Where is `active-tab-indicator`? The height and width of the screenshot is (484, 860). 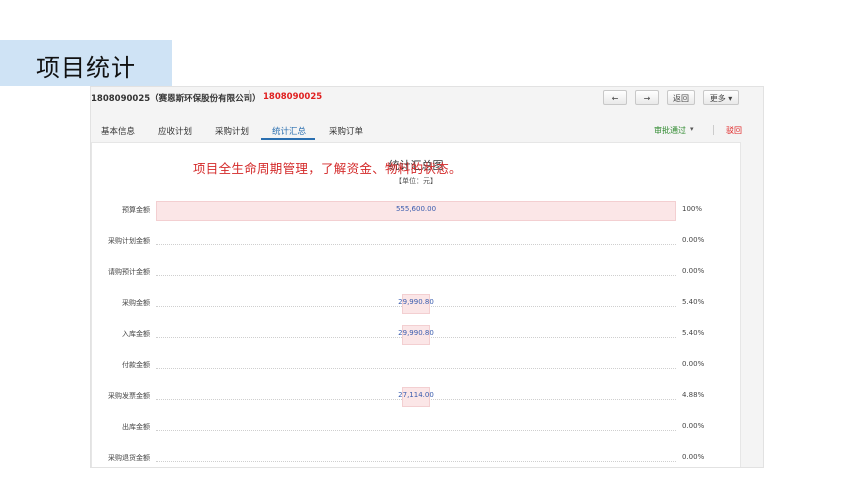 active-tab-indicator is located at coordinates (288, 139).